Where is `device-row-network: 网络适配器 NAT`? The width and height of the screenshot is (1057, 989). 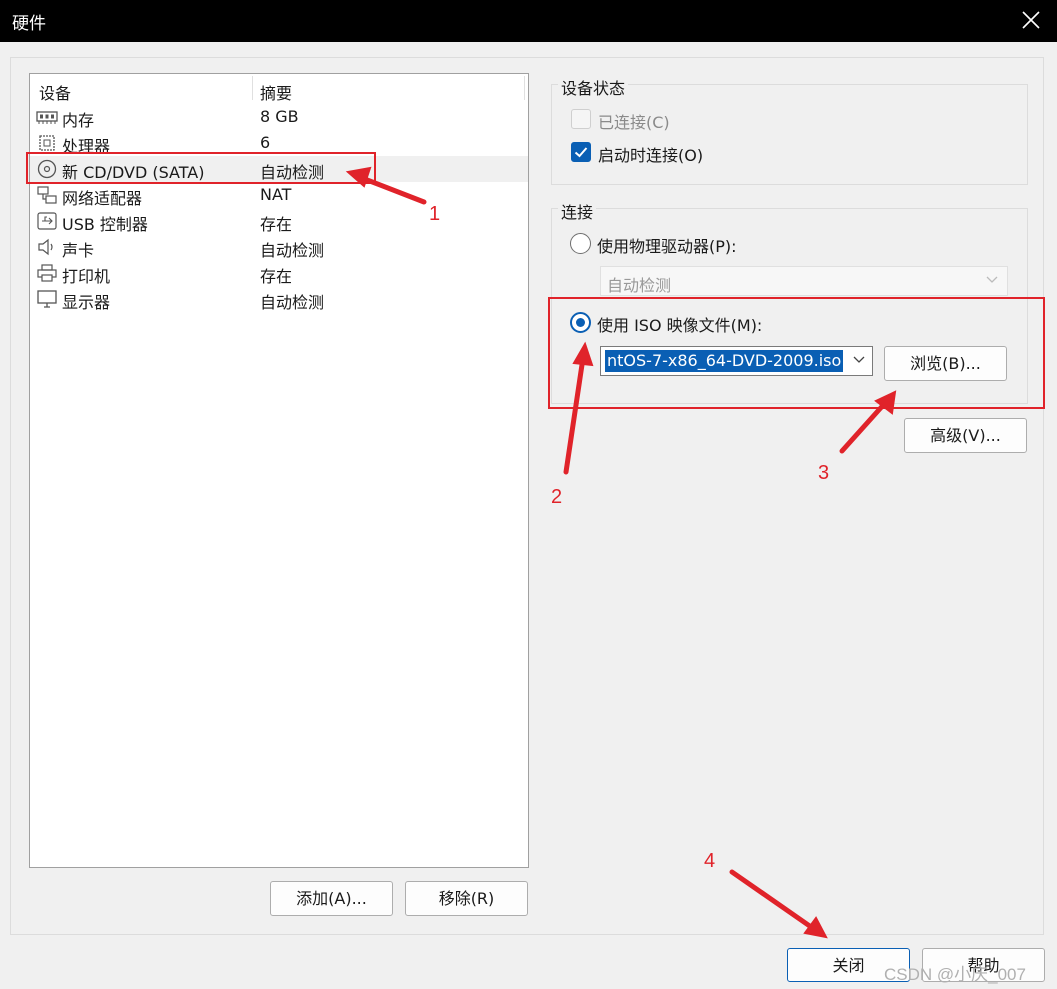
device-row-network: 网络适配器 NAT is located at coordinates (279, 195).